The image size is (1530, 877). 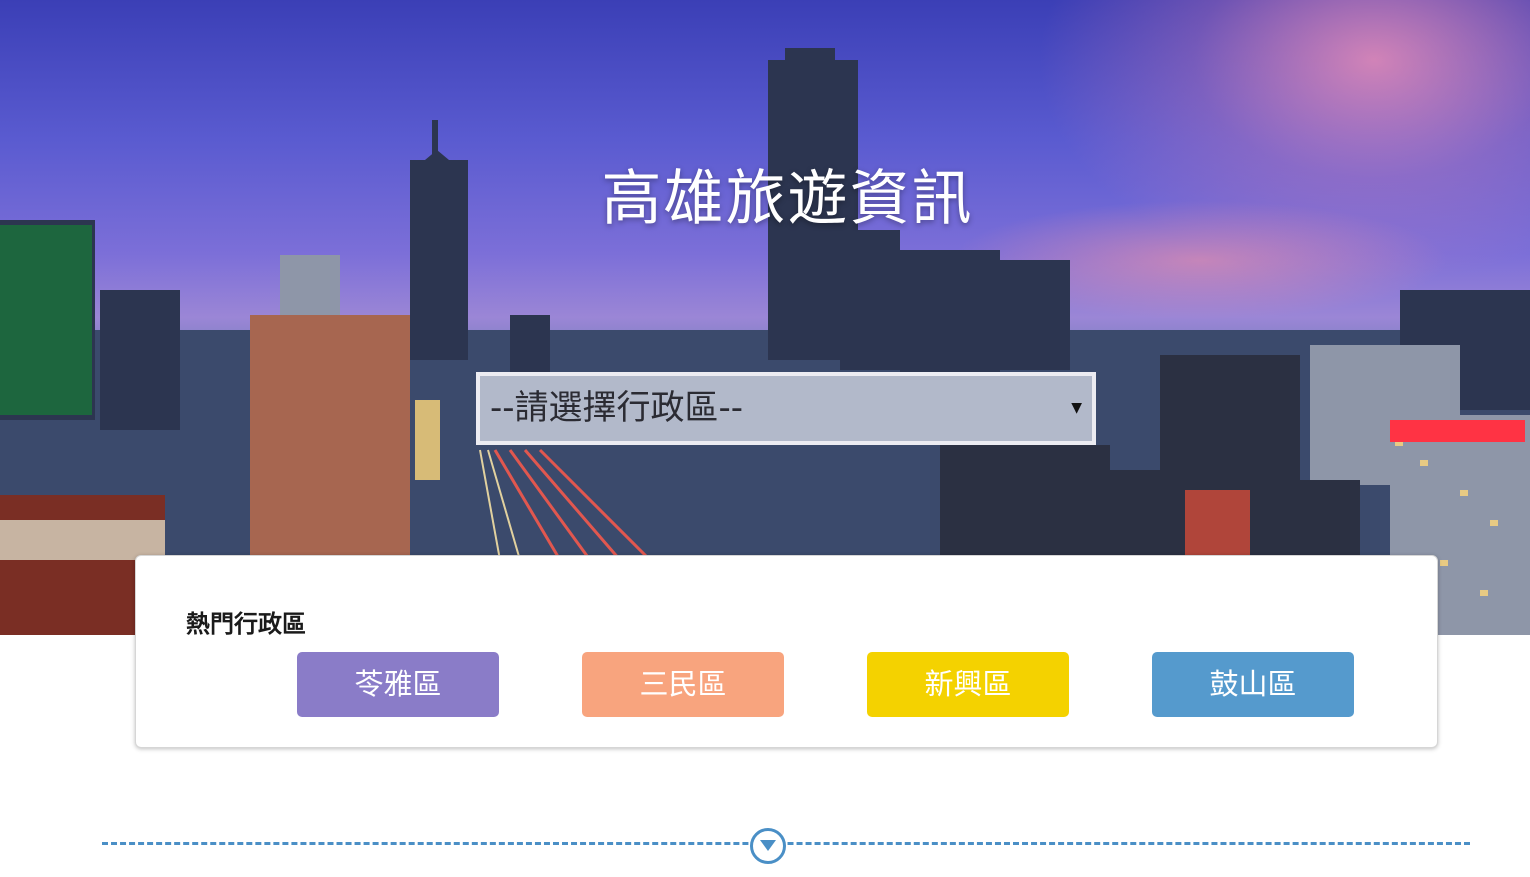 What do you see at coordinates (1253, 684) in the screenshot?
I see `district-button-gushan: 鼓山區` at bounding box center [1253, 684].